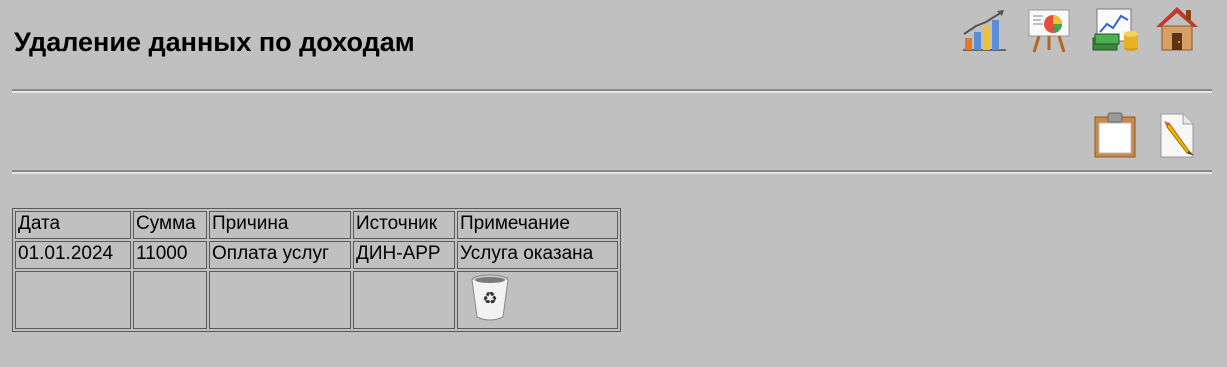  I want to click on header-note: Примечание, so click(537, 225).